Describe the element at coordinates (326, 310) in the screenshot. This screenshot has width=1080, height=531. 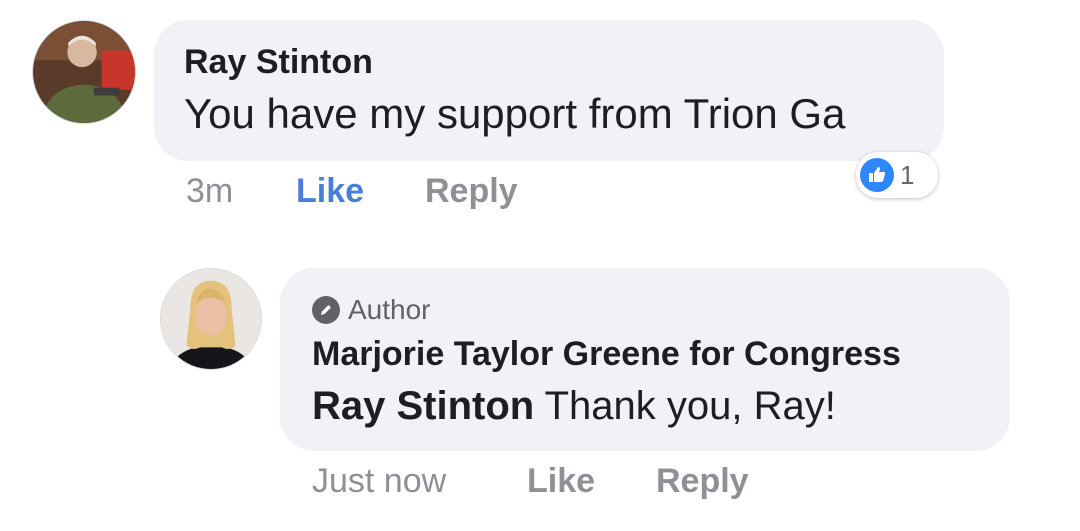
I see `pencil-icon` at that location.